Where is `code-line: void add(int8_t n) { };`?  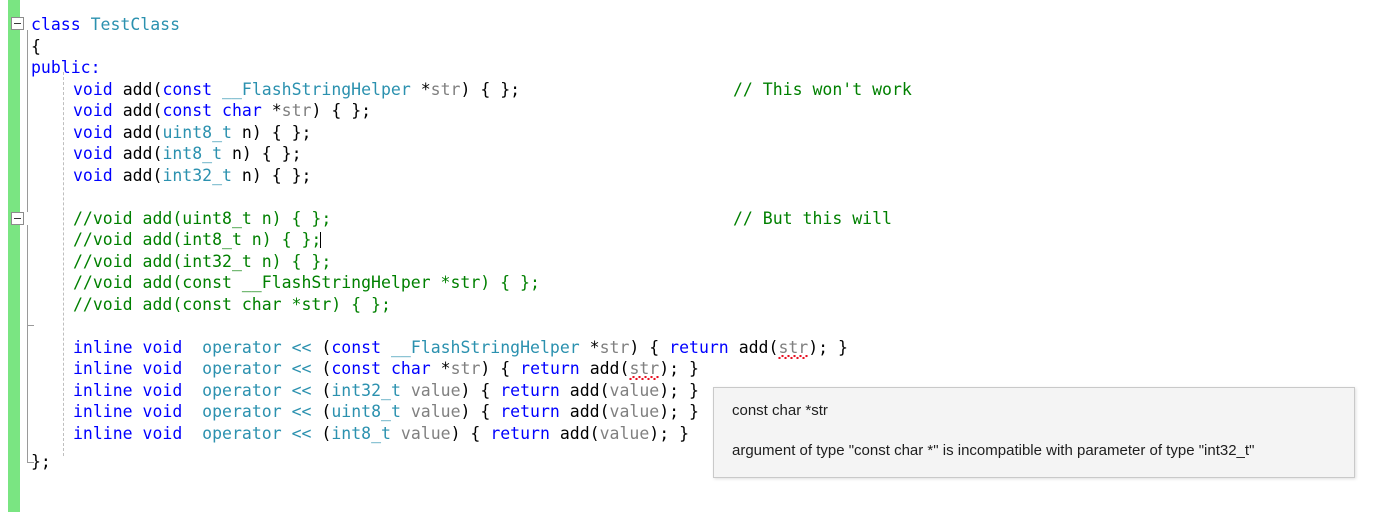
code-line: void add(int8_t n) { }; is located at coordinates (187, 154).